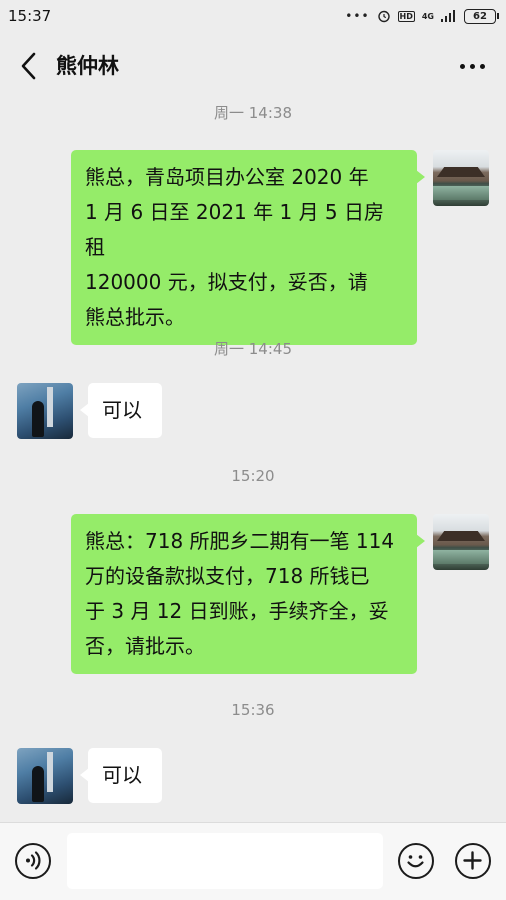 This screenshot has height=900, width=506. What do you see at coordinates (227, 177) in the screenshot?
I see `message-line: 熊总，青岛项目办公室 2020 年` at bounding box center [227, 177].